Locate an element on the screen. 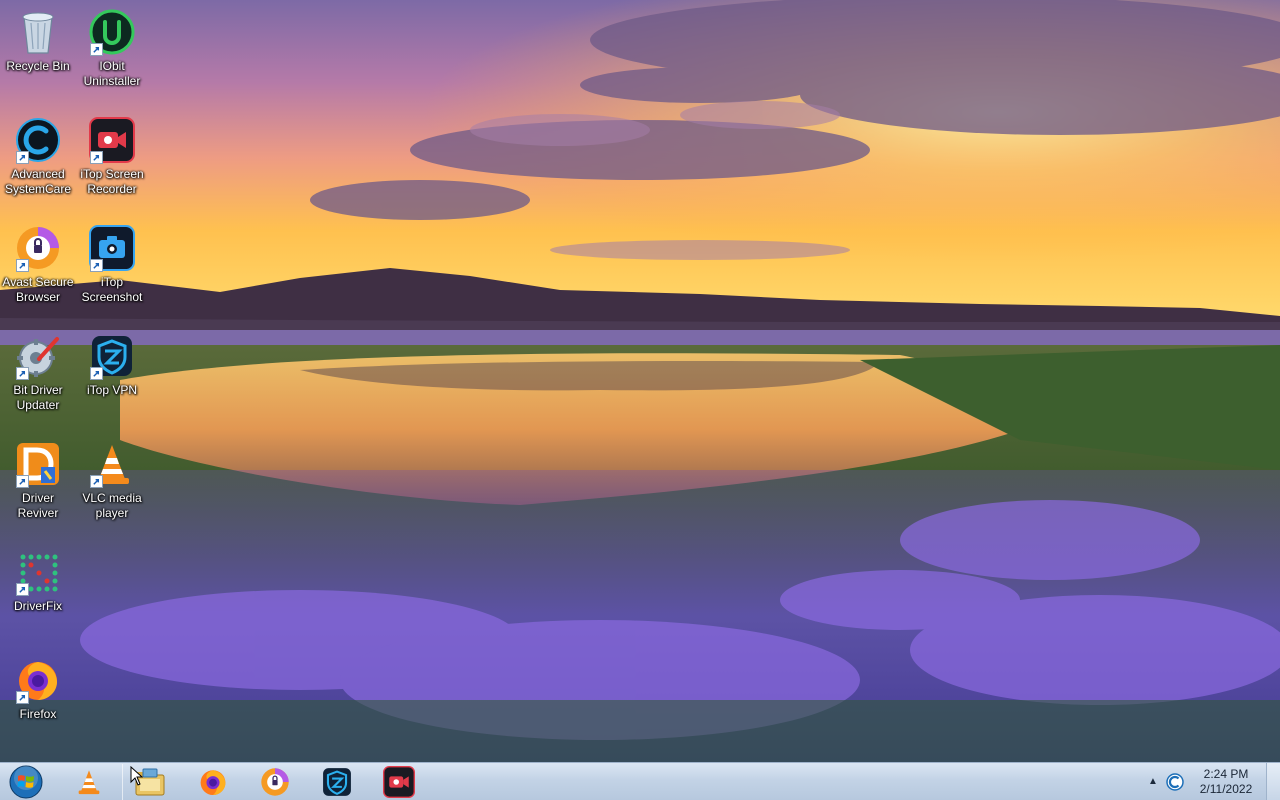  bit-driver-updater-icon is located at coordinates (38, 356).